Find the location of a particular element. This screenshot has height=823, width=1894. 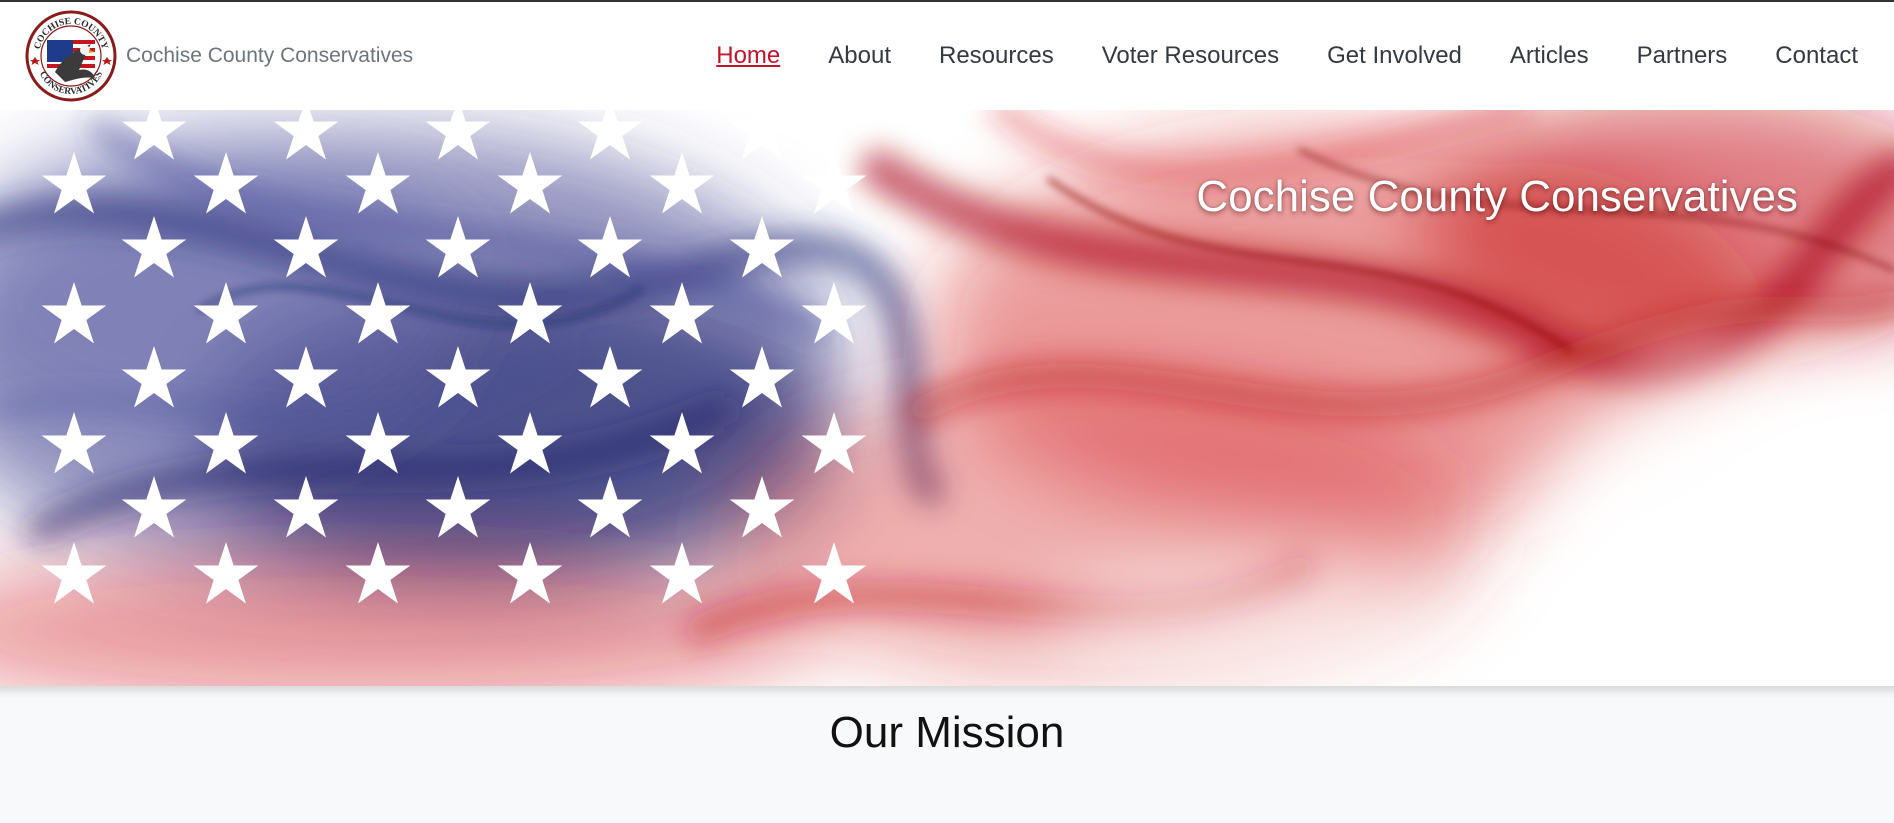

nav-articles: Articles is located at coordinates (1549, 55).